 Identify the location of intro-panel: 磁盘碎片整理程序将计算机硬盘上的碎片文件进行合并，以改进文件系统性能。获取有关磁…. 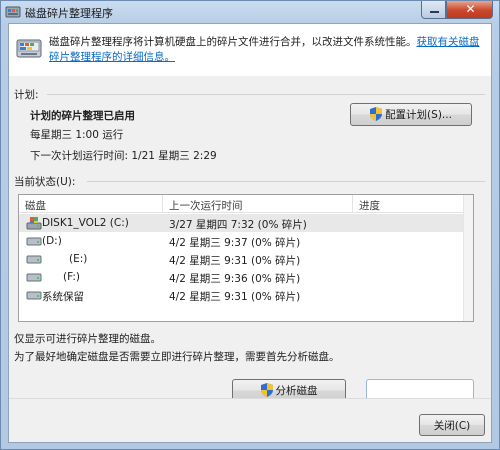
(250, 50).